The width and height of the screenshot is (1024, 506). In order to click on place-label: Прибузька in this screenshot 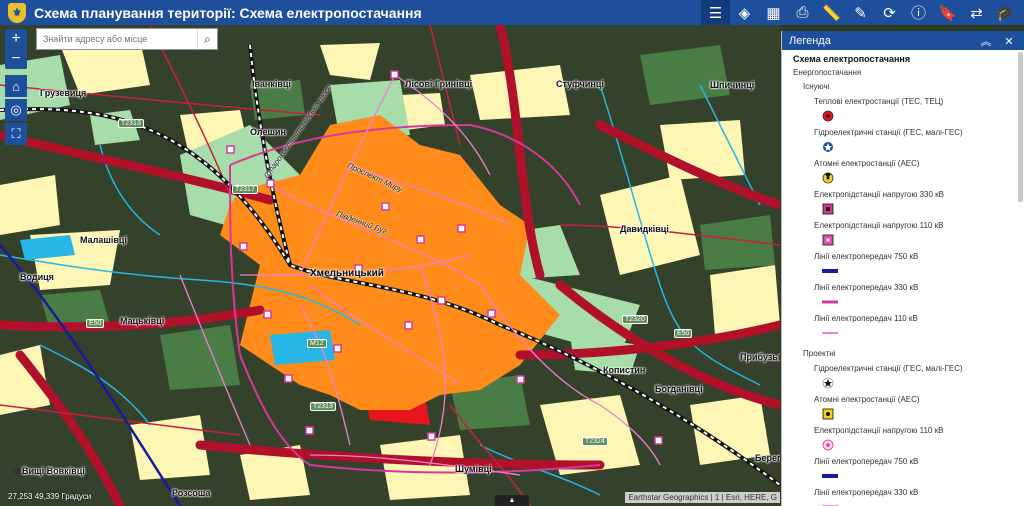, I will do `click(760, 357)`.